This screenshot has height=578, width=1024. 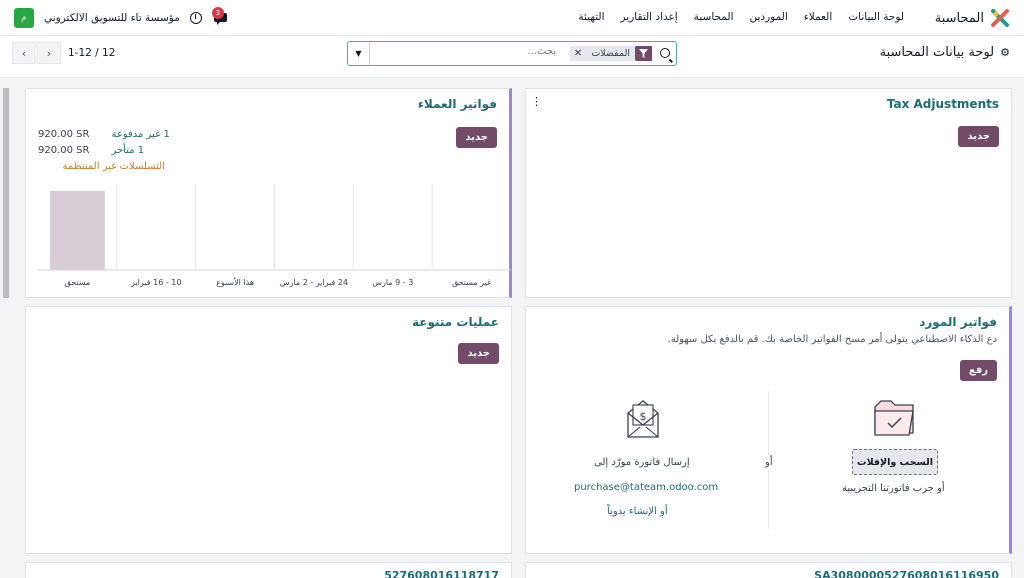 What do you see at coordinates (769, 17) in the screenshot?
I see `menu-vendors: الموردين` at bounding box center [769, 17].